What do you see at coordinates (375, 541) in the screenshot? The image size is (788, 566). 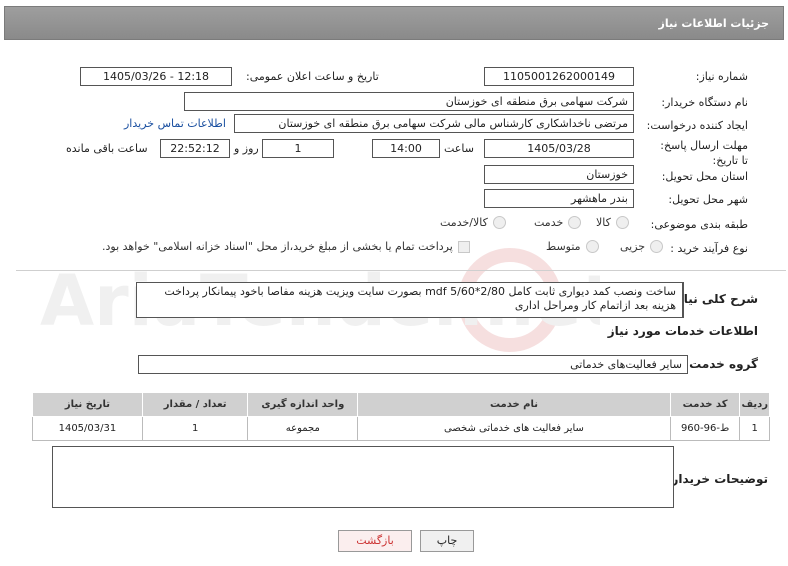 I see `back-button: بازگشت` at bounding box center [375, 541].